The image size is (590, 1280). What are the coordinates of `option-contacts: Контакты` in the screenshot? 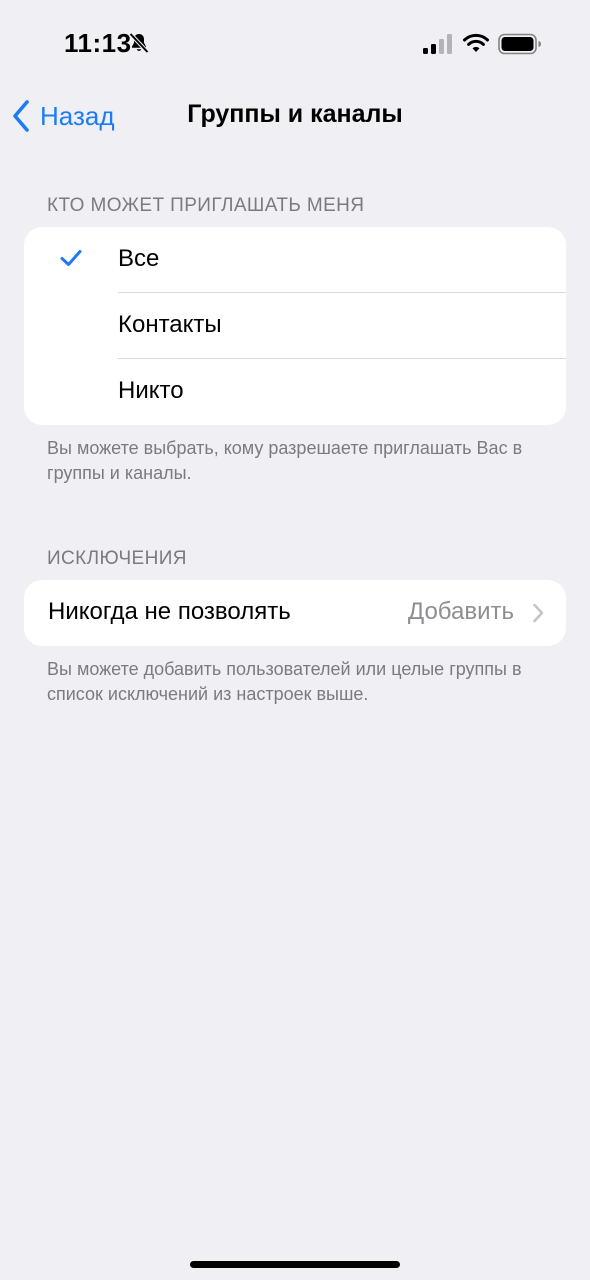 It's located at (295, 326).